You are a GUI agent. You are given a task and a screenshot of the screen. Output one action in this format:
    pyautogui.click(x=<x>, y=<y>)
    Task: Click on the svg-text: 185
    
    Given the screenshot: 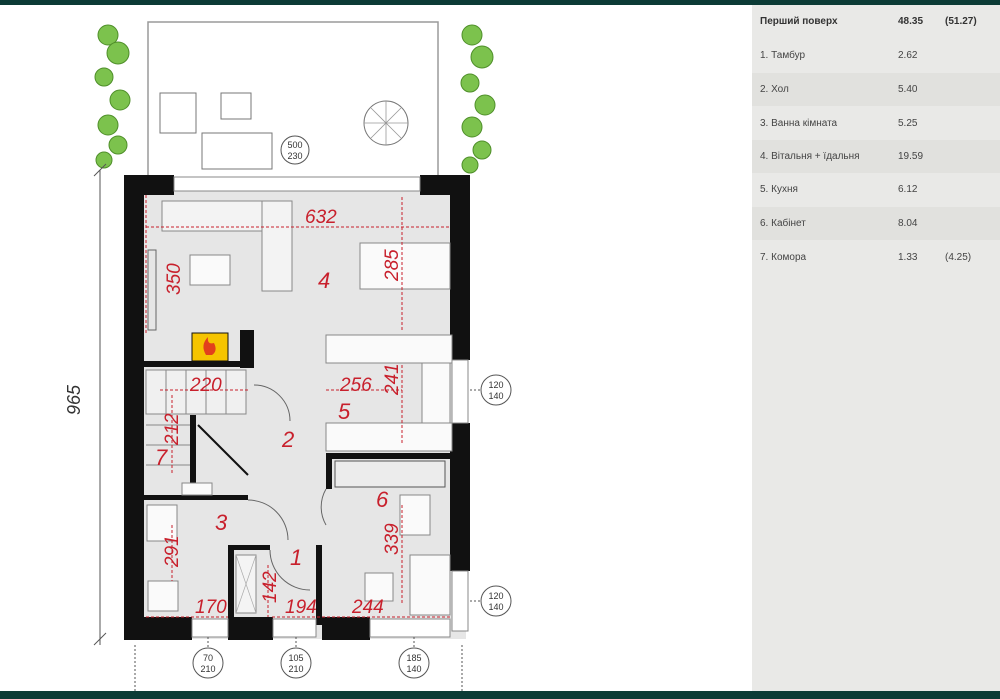 What is the action you would take?
    pyautogui.click(x=413, y=658)
    